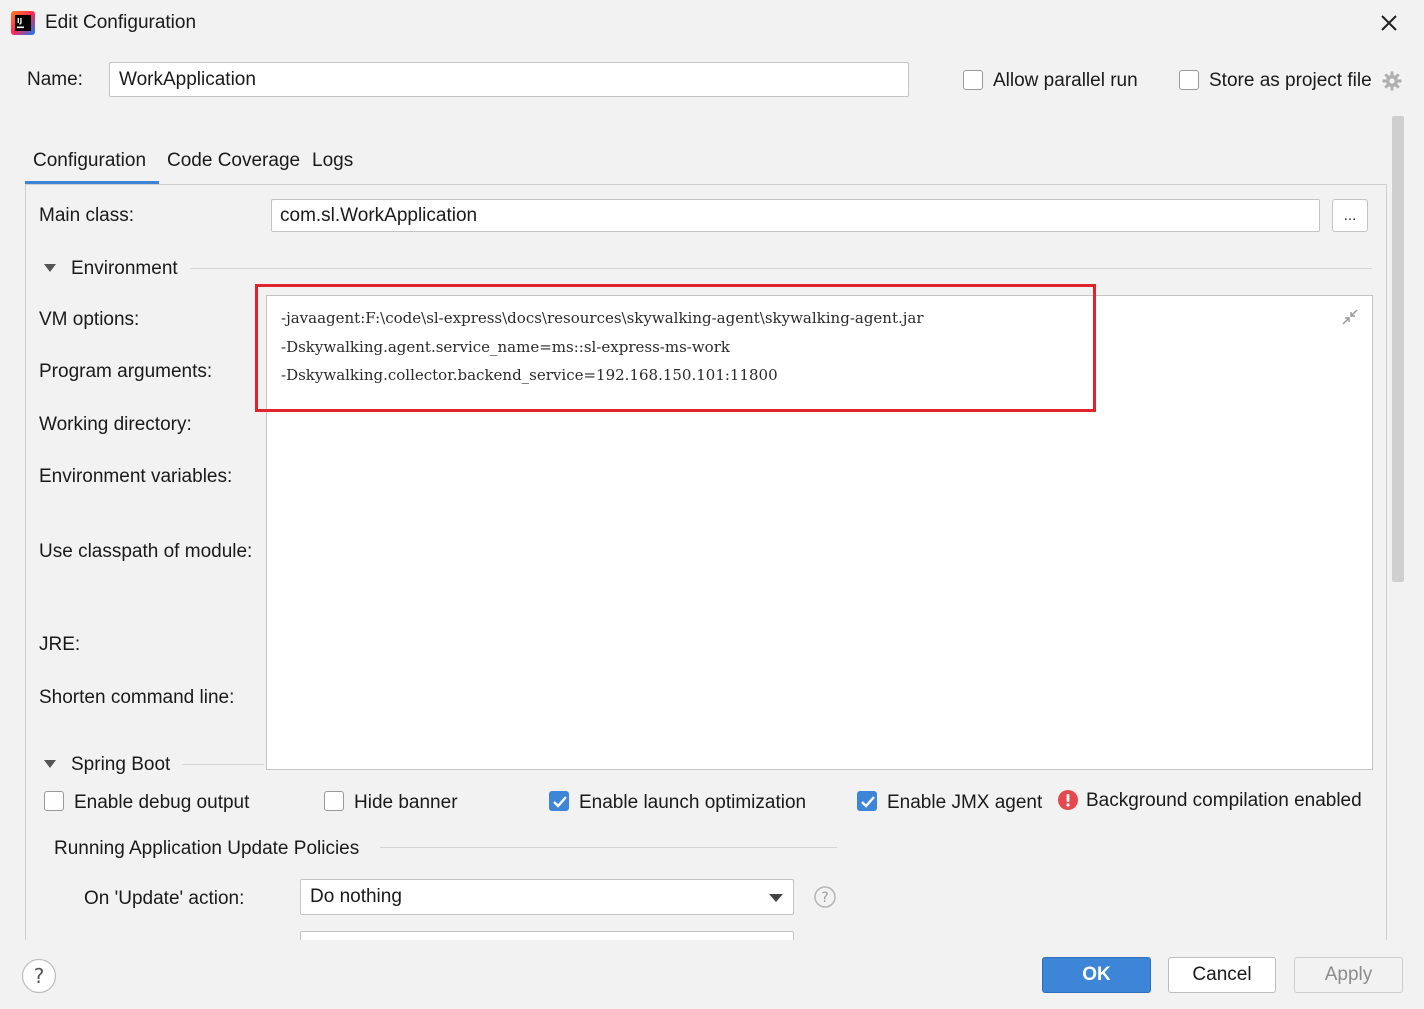 This screenshot has width=1424, height=1009. I want to click on environment-separator, so click(781, 268).